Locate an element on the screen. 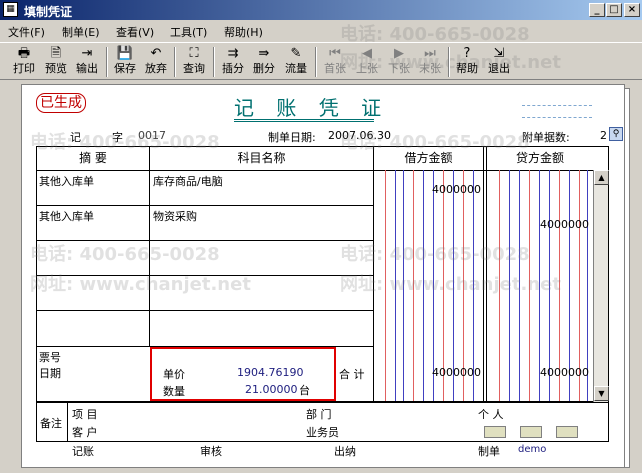 This screenshot has width=642, height=473. undo-icon: ↶ is located at coordinates (156, 53).